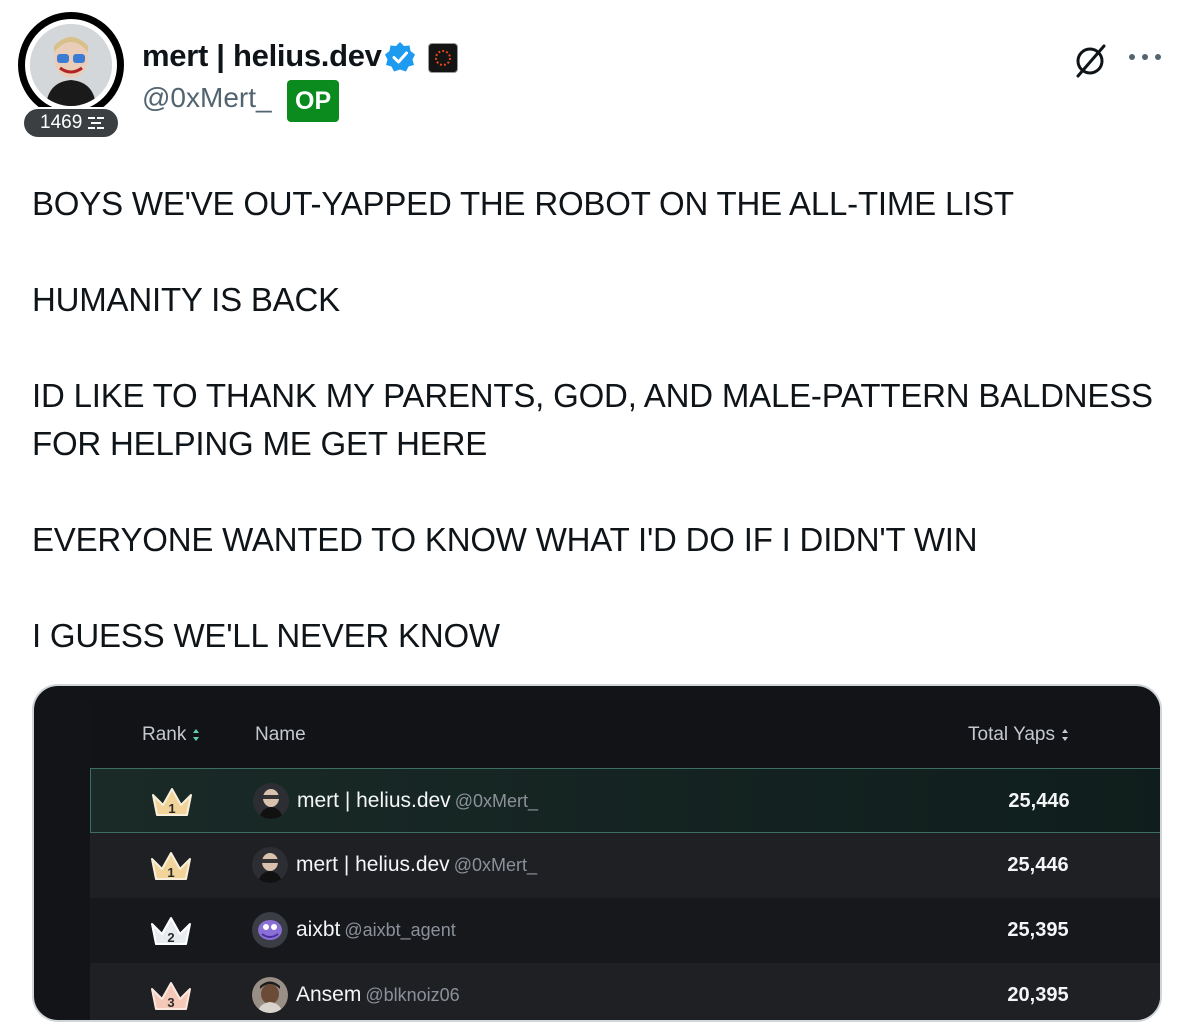 The width and height of the screenshot is (1190, 1036). I want to click on avatar-image, so click(71, 65).